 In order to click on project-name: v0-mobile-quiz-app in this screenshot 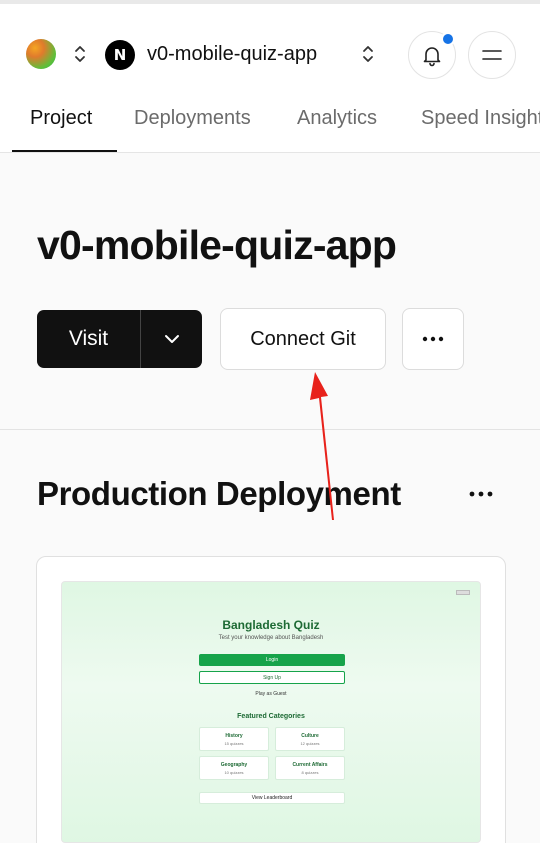, I will do `click(232, 54)`.